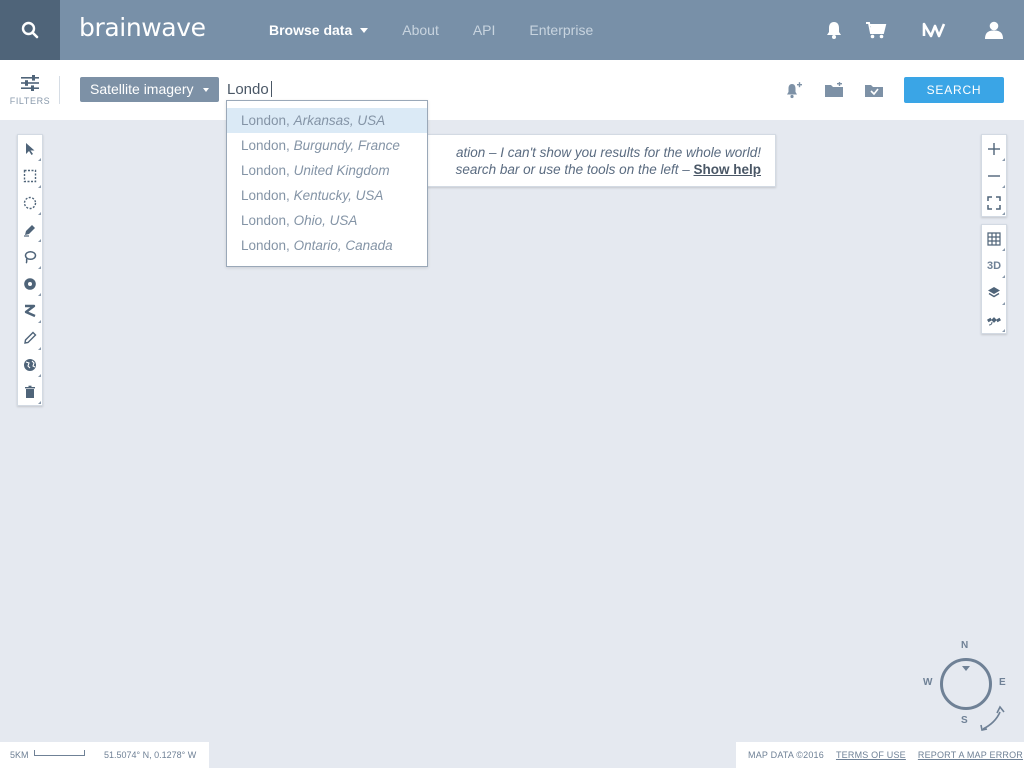 Image resolution: width=1024 pixels, height=768 pixels. I want to click on tool-rectangle-select, so click(30, 175).